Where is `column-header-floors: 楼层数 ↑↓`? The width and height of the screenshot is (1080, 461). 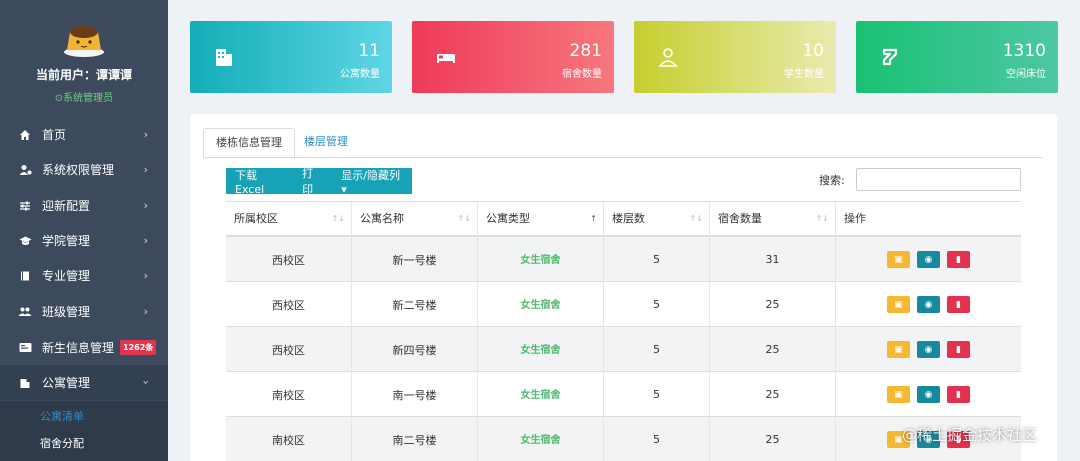 column-header-floors: 楼层数 ↑↓ is located at coordinates (657, 219).